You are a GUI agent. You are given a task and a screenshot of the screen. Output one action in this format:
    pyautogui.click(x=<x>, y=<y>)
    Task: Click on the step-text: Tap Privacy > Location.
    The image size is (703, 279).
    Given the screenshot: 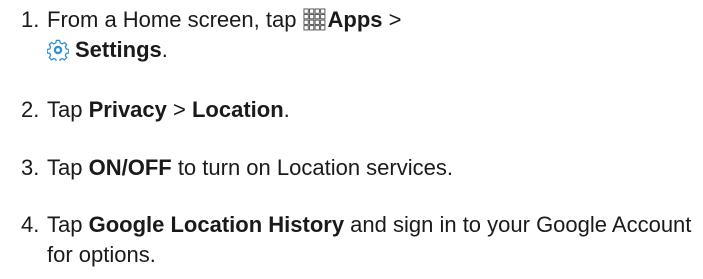 What is the action you would take?
    pyautogui.click(x=372, y=110)
    